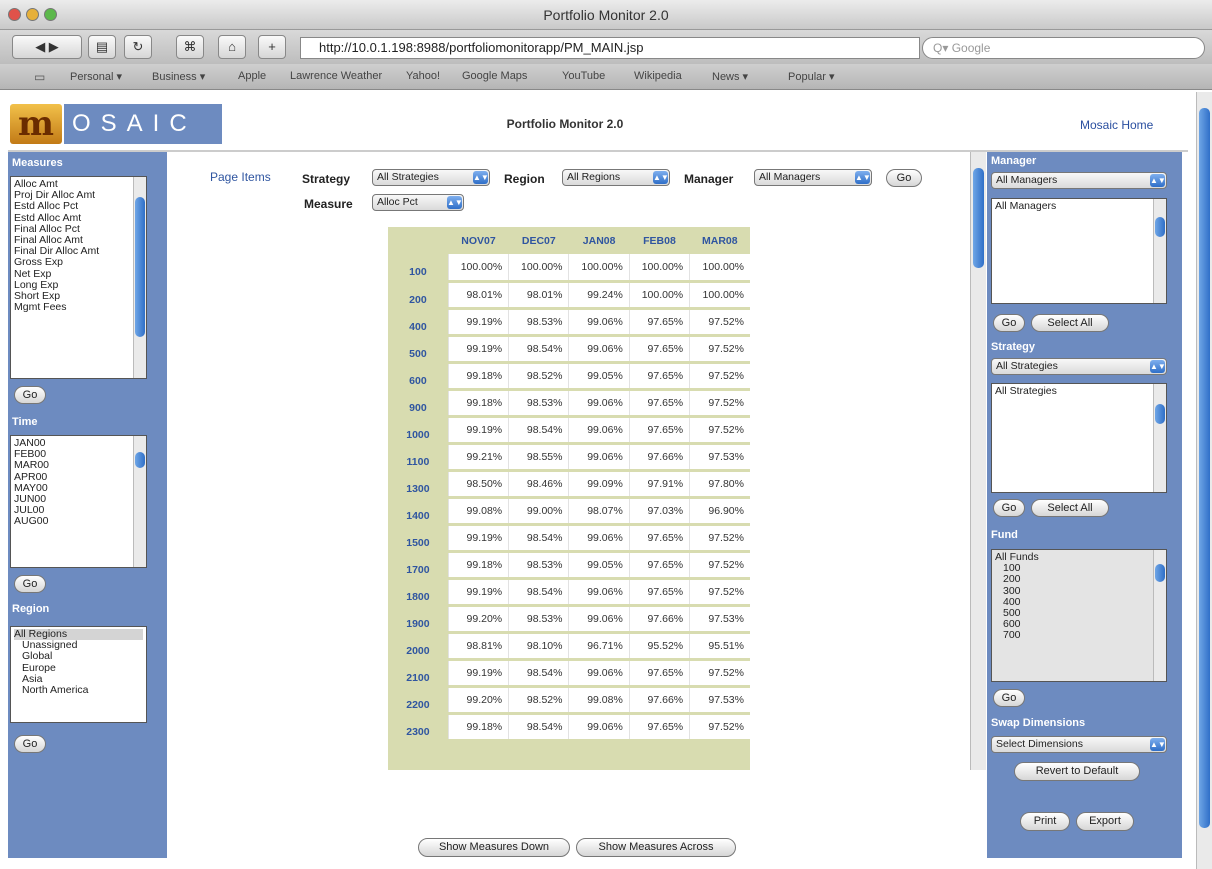 This screenshot has width=1212, height=869. Describe the element at coordinates (659, 240) in the screenshot. I see `column-header: FEB08` at that location.